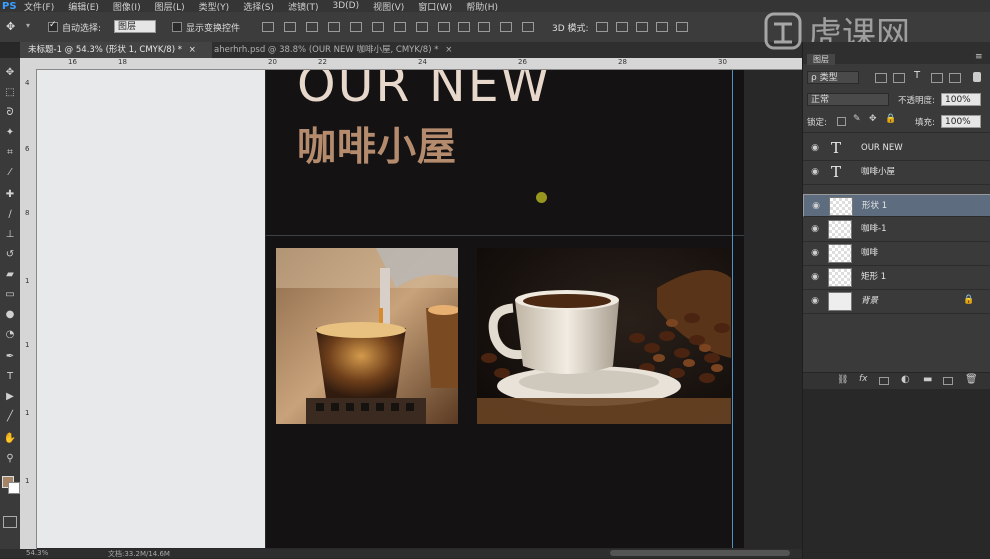 Image resolution: width=990 pixels, height=559 pixels. Describe the element at coordinates (927, 379) in the screenshot. I see `group-folder-icon: ▬` at that location.